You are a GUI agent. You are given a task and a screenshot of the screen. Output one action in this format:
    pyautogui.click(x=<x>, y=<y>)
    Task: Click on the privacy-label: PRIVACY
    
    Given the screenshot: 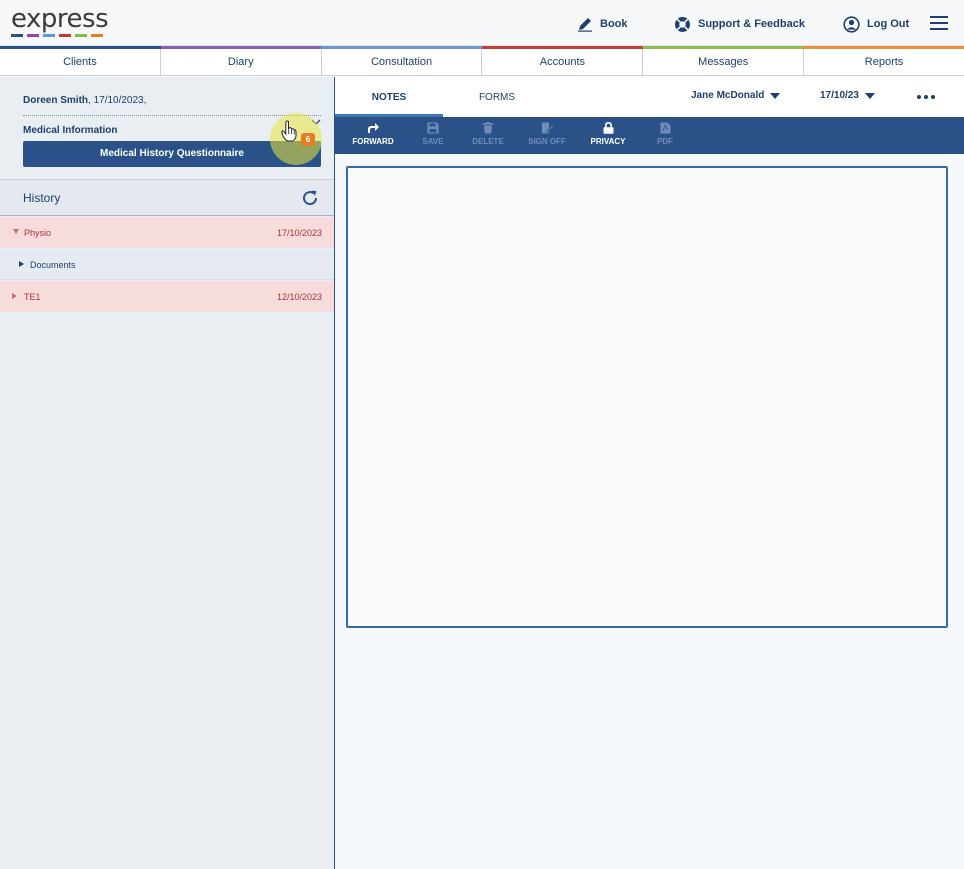 What is the action you would take?
    pyautogui.click(x=608, y=141)
    